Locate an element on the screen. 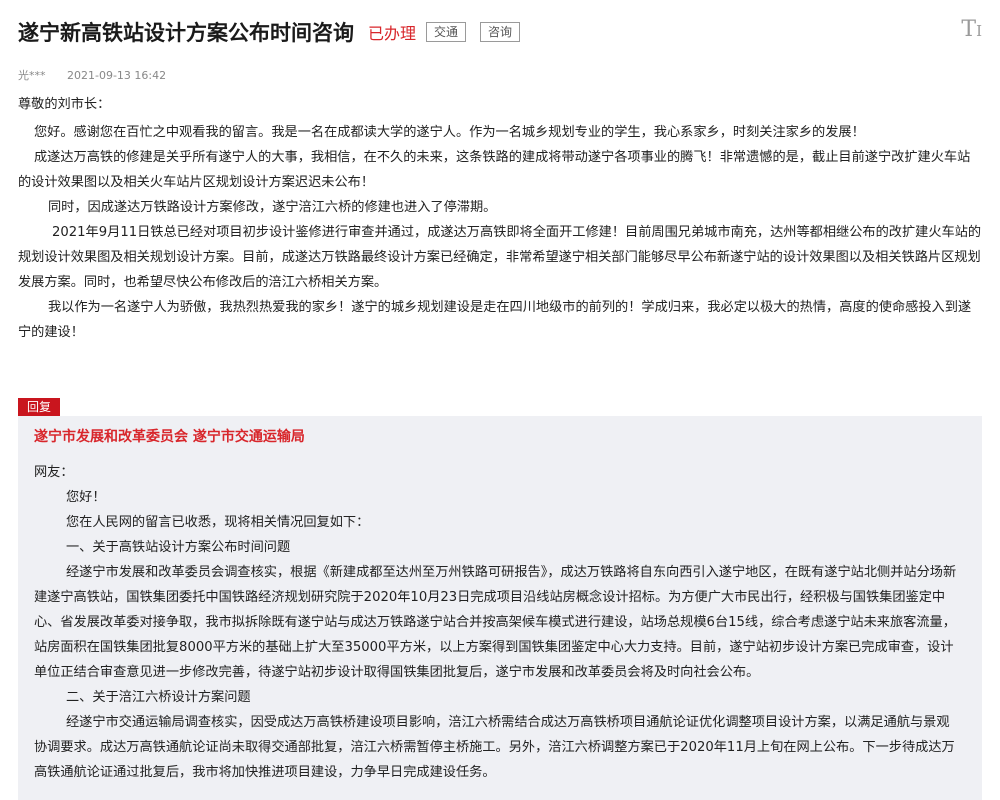  page-title: 遂宁新高铁站设计方案公布时间咨询 is located at coordinates (186, 33).